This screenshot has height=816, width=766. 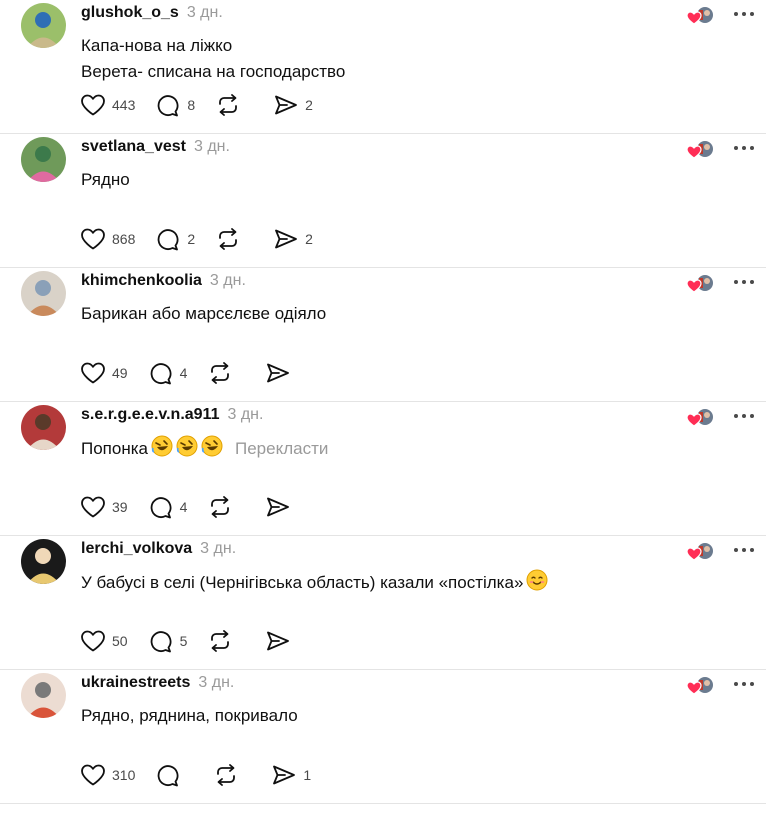 What do you see at coordinates (191, 239) in the screenshot?
I see `reply-count: 2` at bounding box center [191, 239].